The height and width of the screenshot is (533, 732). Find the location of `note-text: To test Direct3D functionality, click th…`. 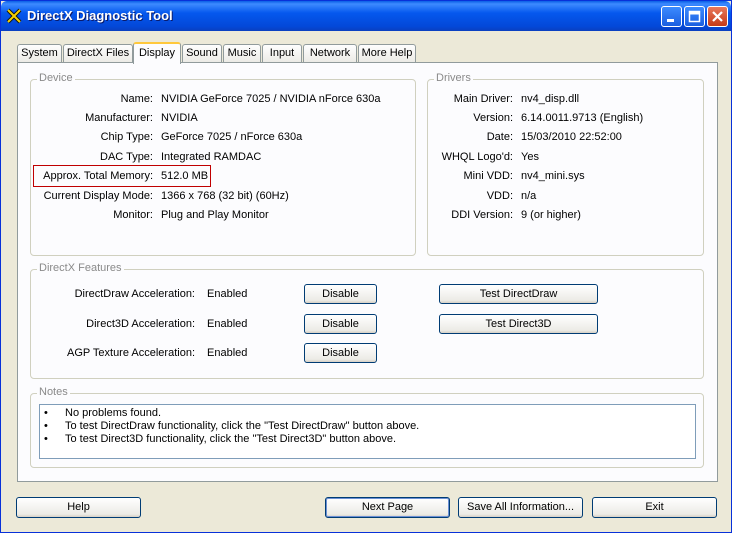

note-text: To test Direct3D functionality, click th… is located at coordinates (231, 439).